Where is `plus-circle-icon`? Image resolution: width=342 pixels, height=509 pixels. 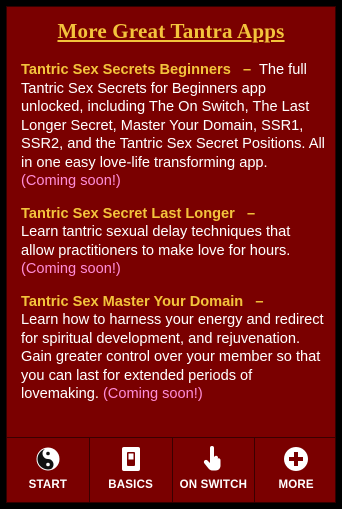 plus-circle-icon is located at coordinates (296, 459).